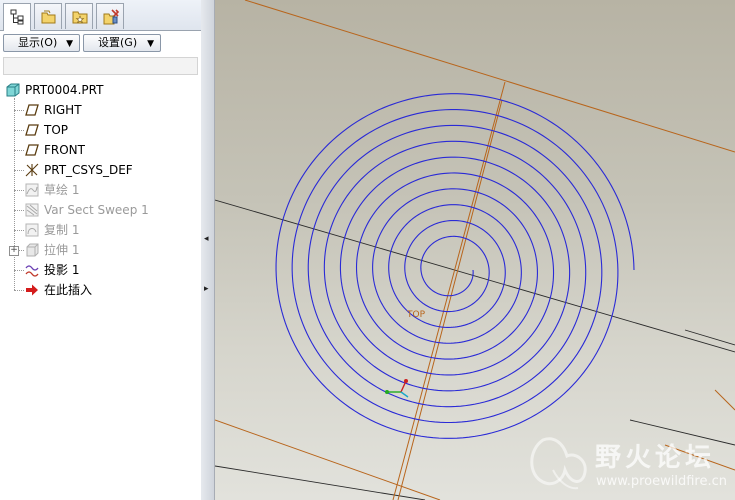 The image size is (735, 500). I want to click on show-dropdown-button: 显示(O) ▼, so click(41, 43).